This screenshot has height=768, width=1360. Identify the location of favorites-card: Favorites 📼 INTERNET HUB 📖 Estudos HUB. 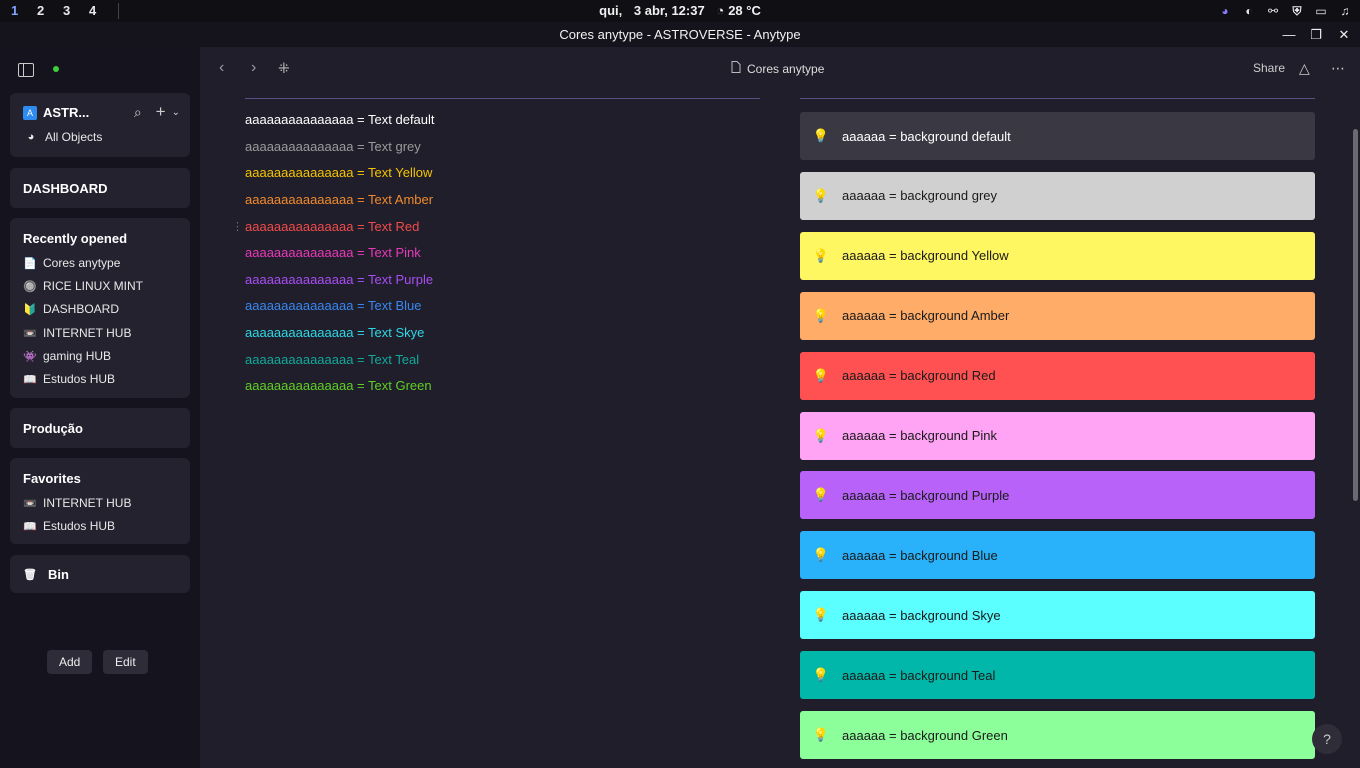
(100, 501).